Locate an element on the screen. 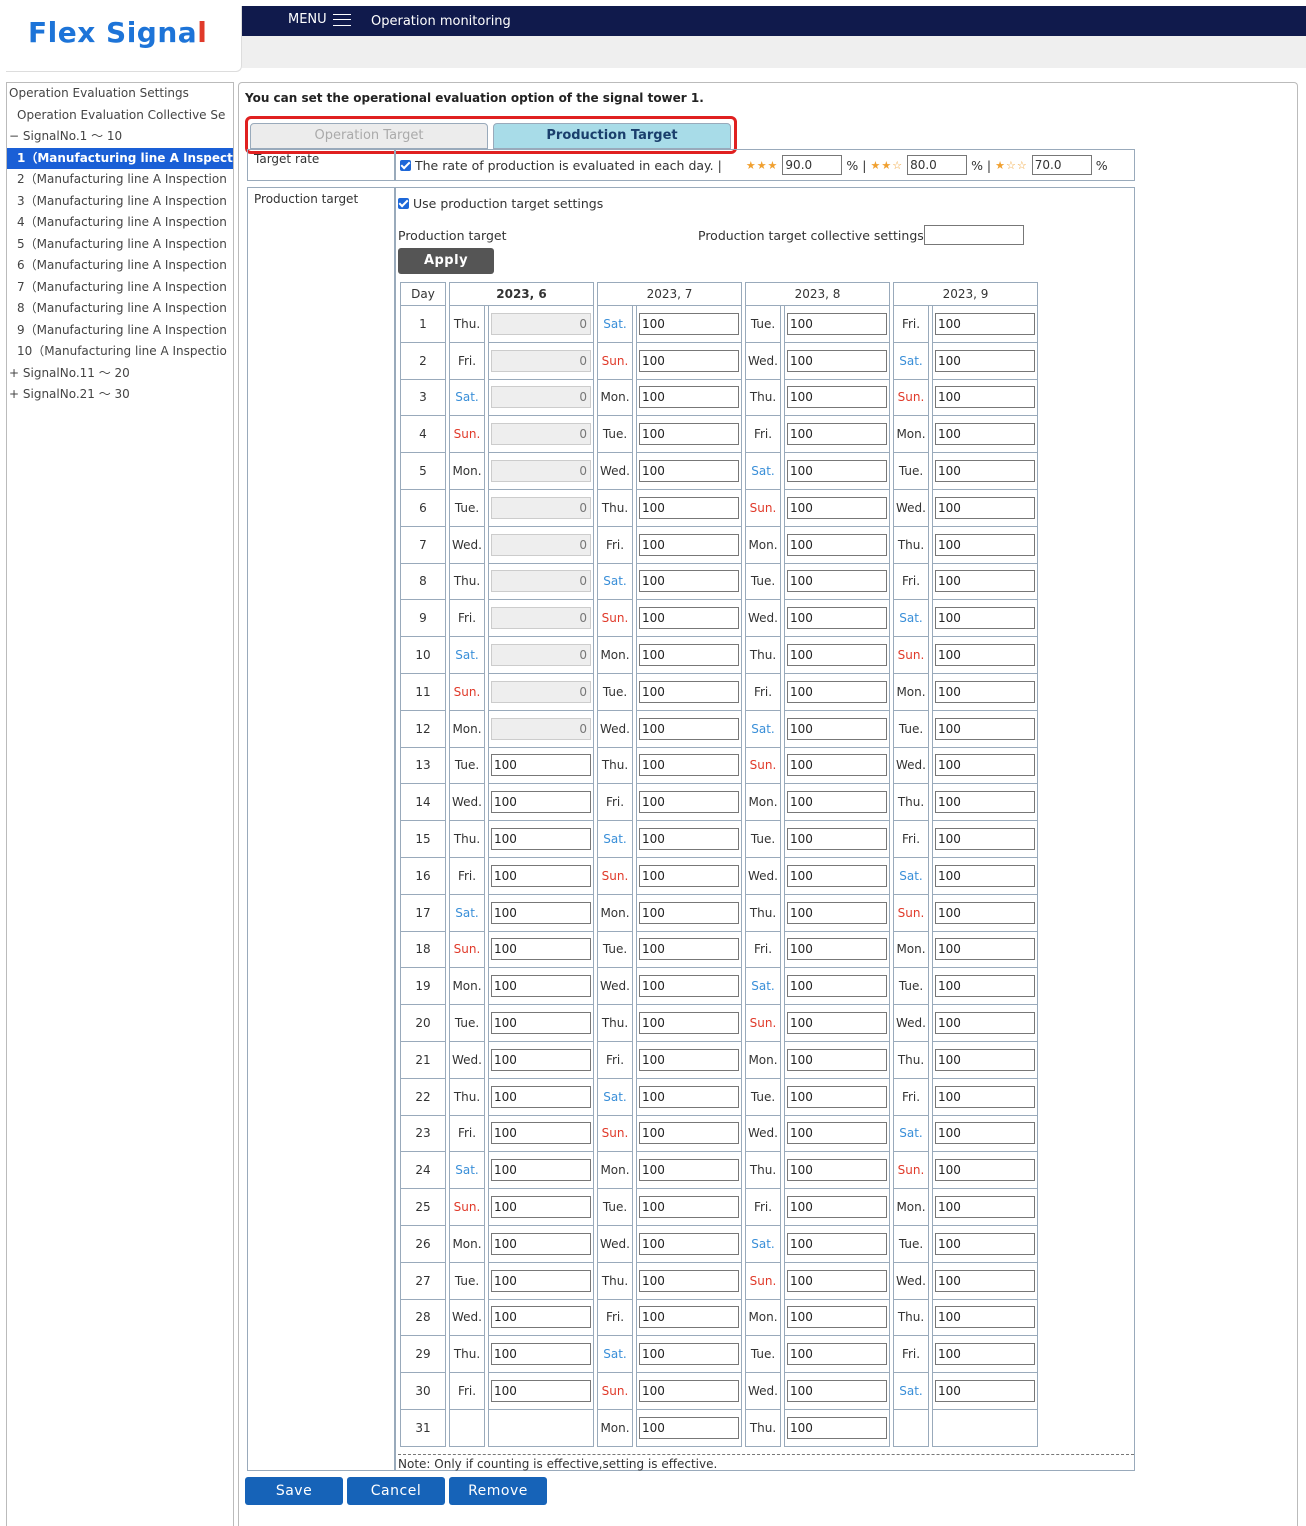 The width and height of the screenshot is (1306, 1526). save-button: Save is located at coordinates (294, 1491).